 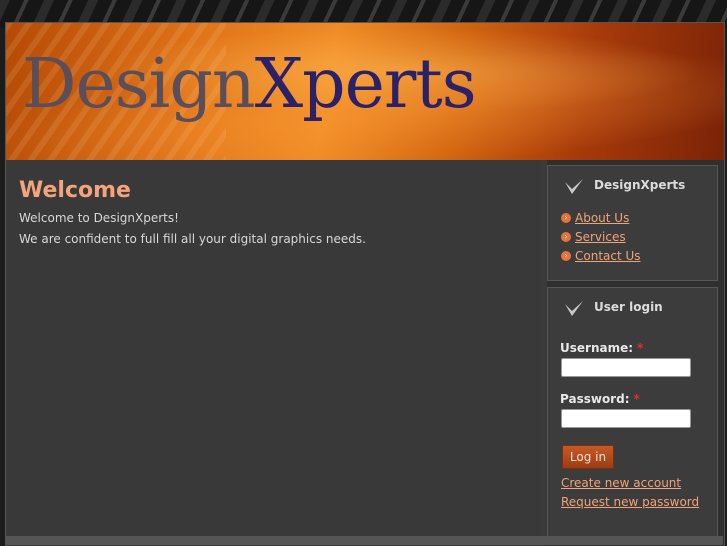 I want to click on login-block-title: User login, so click(x=628, y=307).